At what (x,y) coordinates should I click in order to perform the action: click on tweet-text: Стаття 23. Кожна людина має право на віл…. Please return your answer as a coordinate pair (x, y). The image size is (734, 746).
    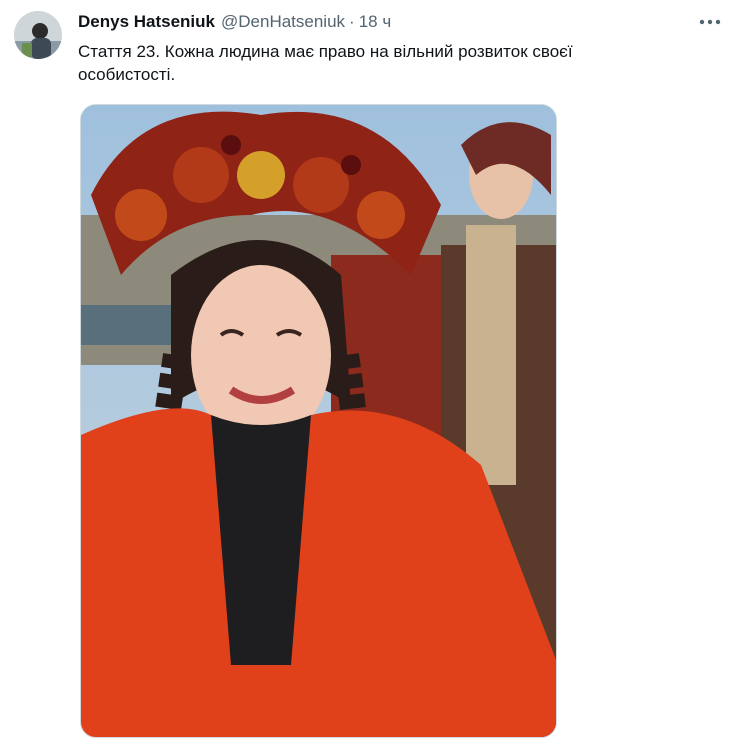
    Looking at the image, I should click on (325, 63).